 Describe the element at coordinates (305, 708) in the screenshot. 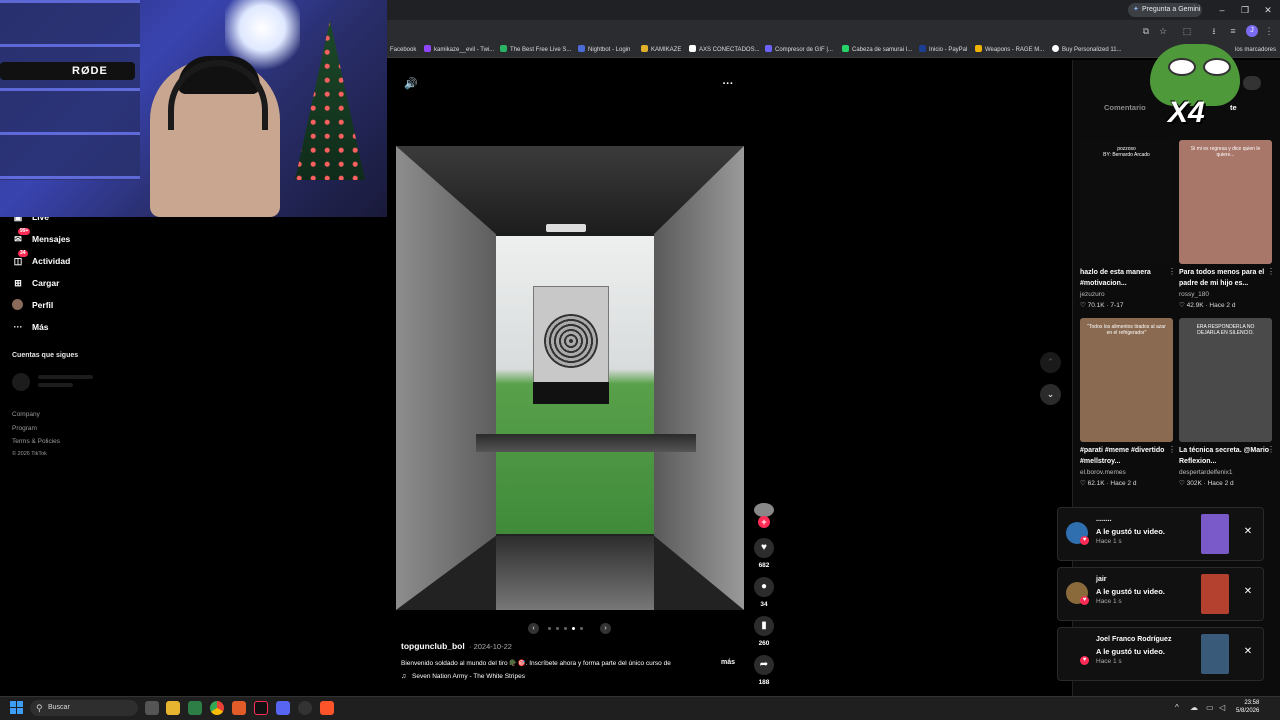

I see `obs-icon` at that location.